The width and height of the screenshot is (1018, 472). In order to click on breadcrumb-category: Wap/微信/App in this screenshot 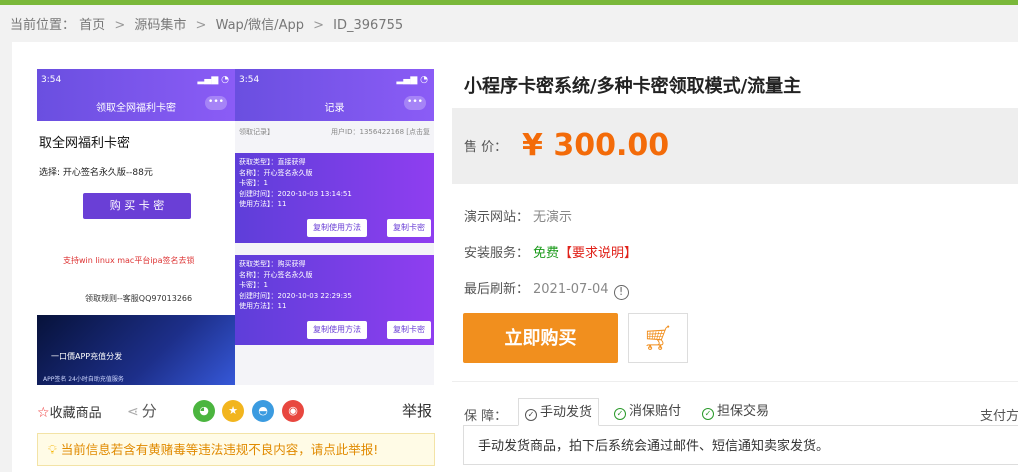, I will do `click(260, 25)`.